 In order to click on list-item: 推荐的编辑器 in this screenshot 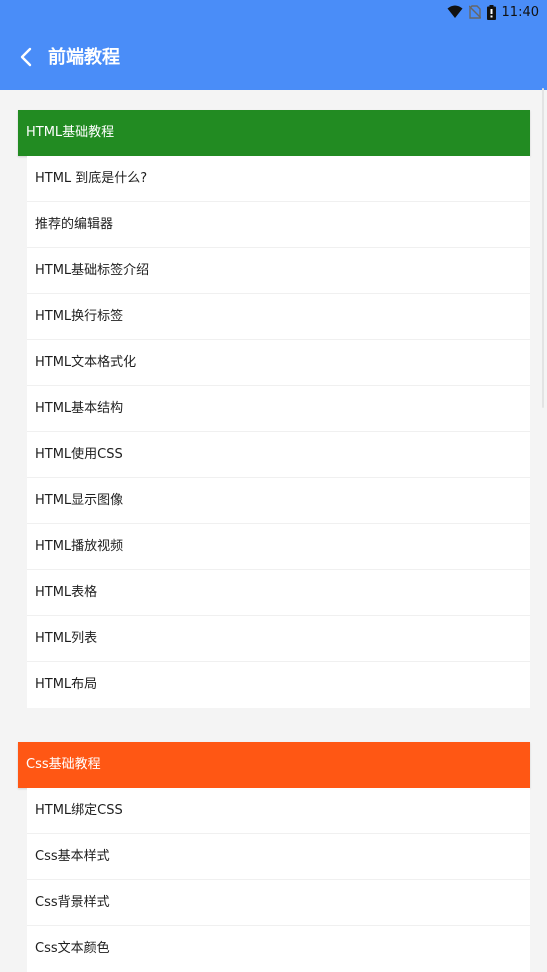, I will do `click(278, 225)`.